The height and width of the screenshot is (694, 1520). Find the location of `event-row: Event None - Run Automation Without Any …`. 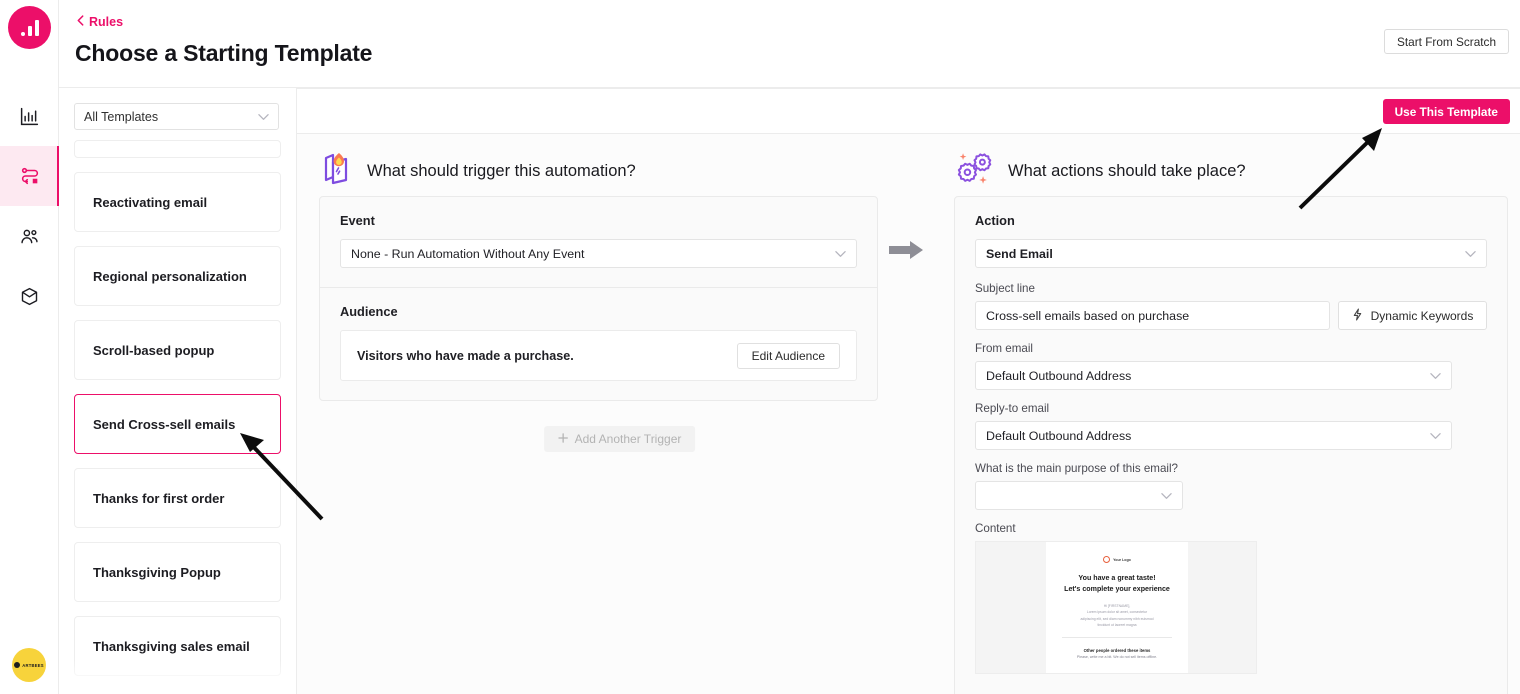

event-row: Event None - Run Automation Without Any … is located at coordinates (598, 242).